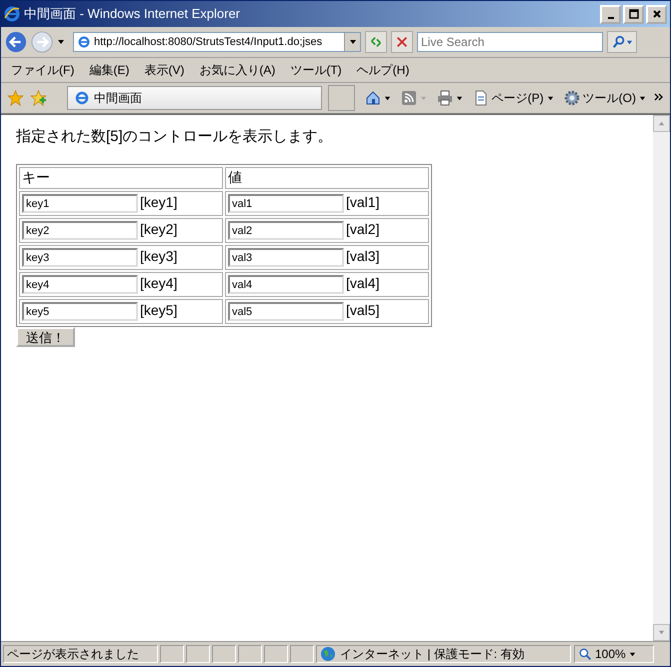 The width and height of the screenshot is (671, 667). What do you see at coordinates (80, 257) in the screenshot?
I see `key-field: key3` at bounding box center [80, 257].